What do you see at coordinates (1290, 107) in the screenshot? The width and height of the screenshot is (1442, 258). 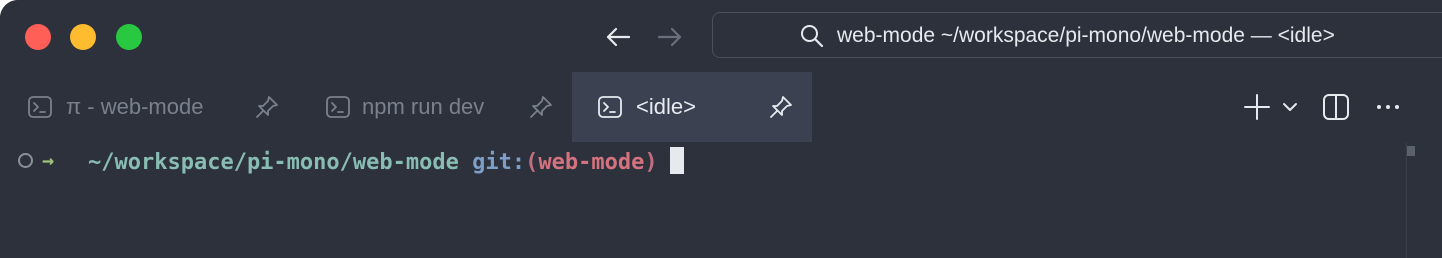 I see `chevron-down-icon` at bounding box center [1290, 107].